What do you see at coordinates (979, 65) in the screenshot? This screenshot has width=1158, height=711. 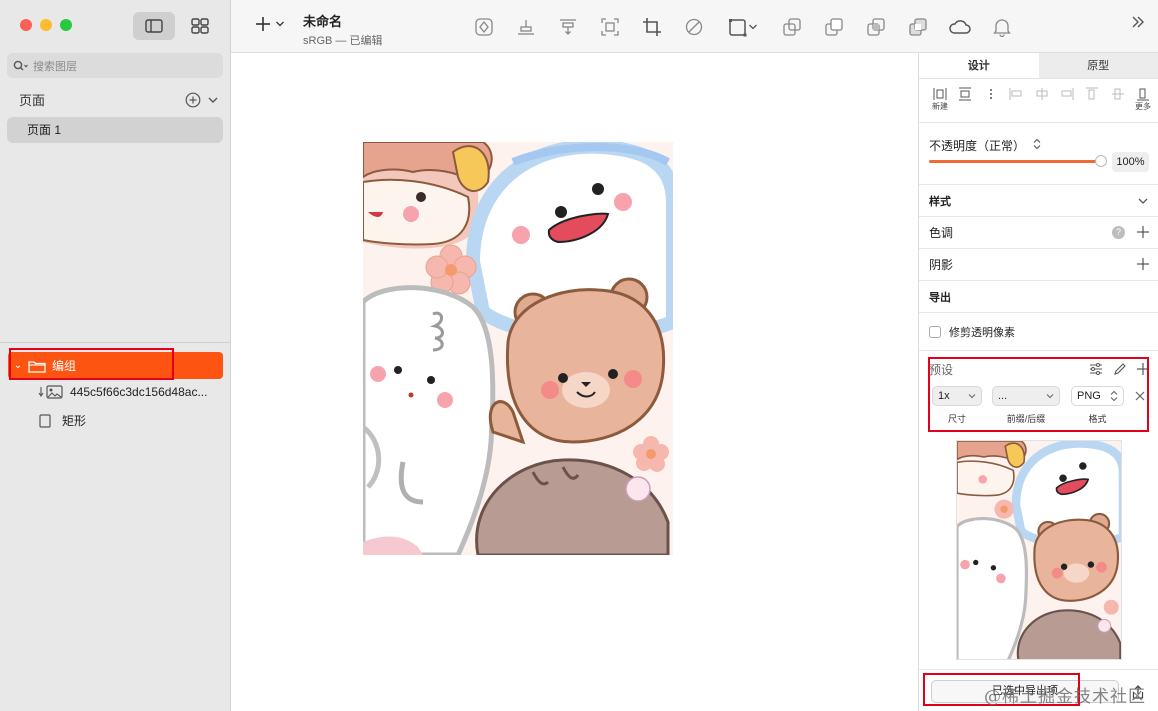 I see `tab-design: 设计` at bounding box center [979, 65].